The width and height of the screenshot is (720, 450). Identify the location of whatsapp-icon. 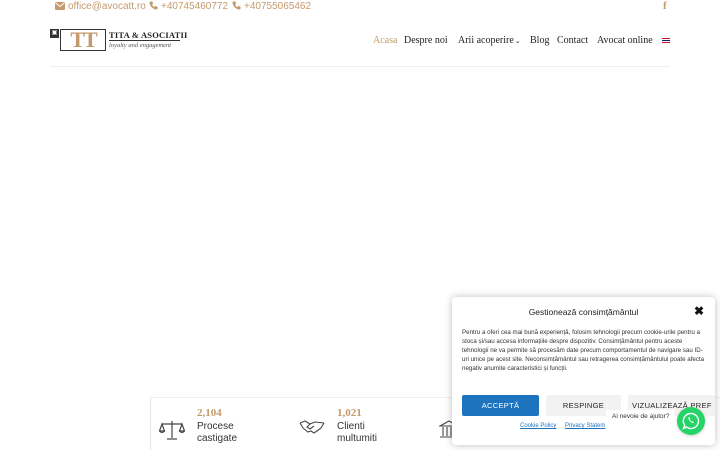
(691, 421).